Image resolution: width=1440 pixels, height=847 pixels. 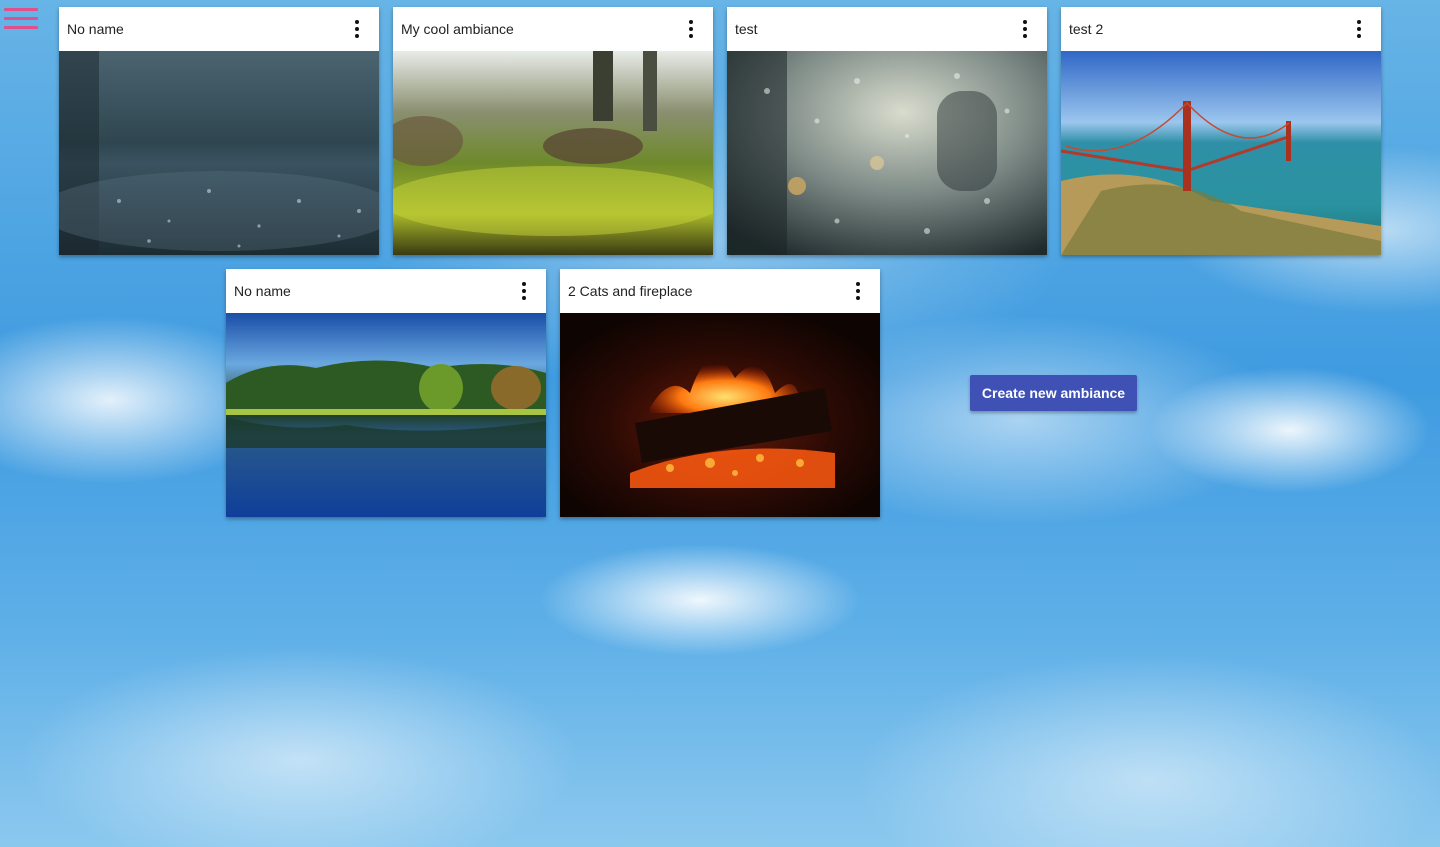 I want to click on card-header: test, so click(x=887, y=29).